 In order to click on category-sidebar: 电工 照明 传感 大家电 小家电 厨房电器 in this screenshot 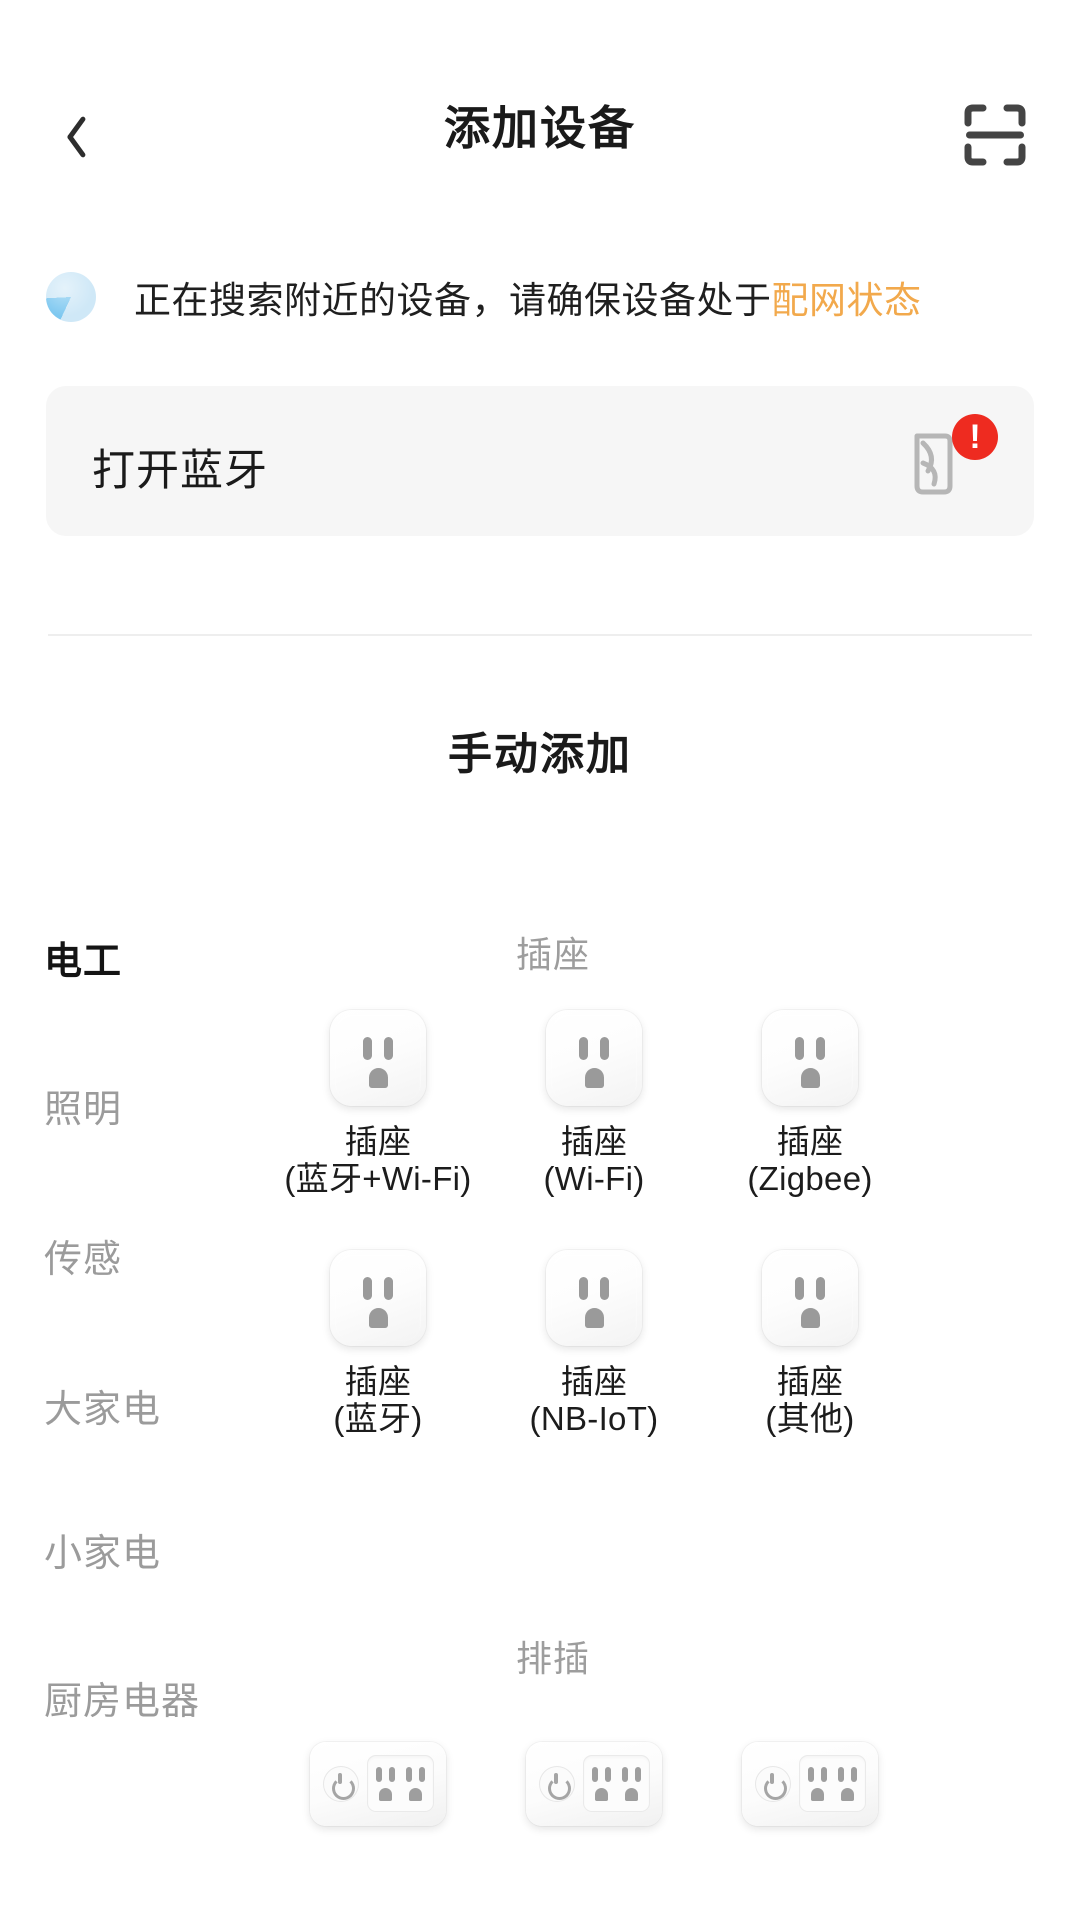, I will do `click(135, 1425)`.